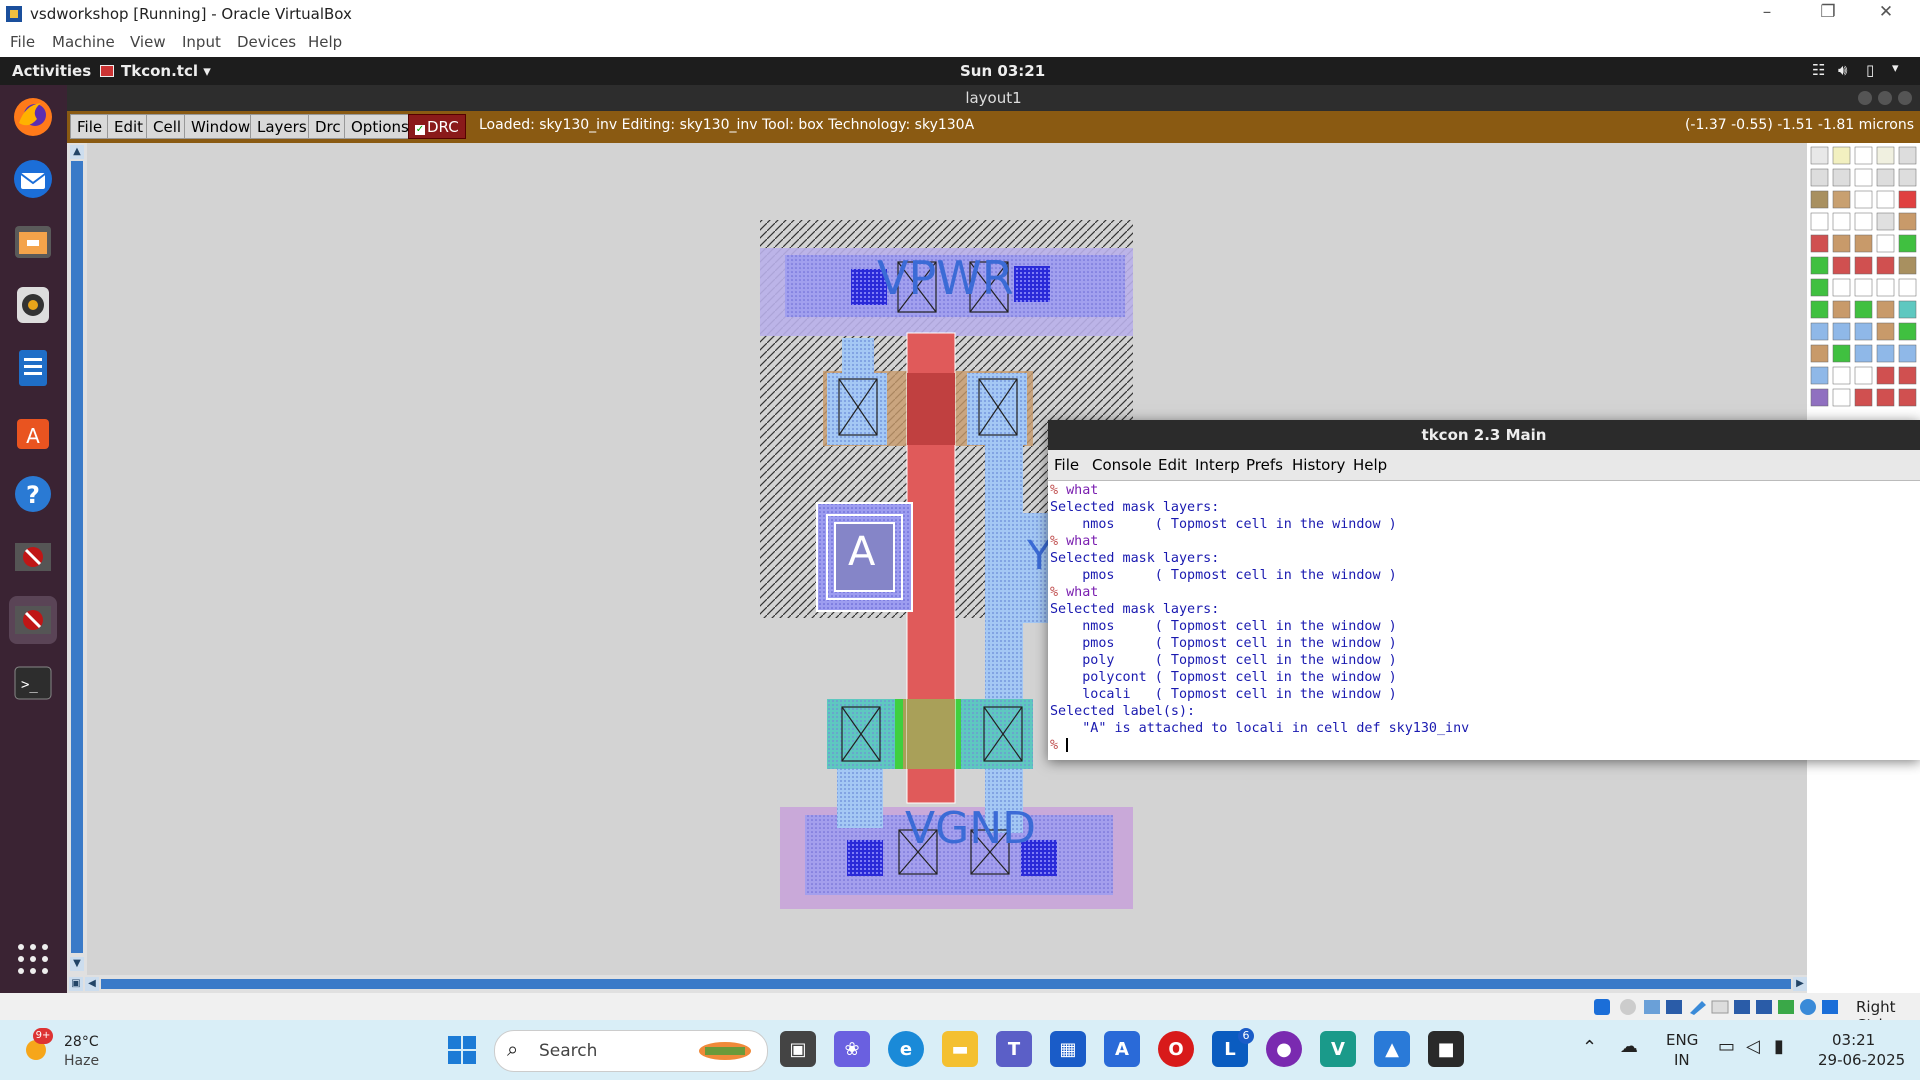 The image size is (1920, 1080). I want to click on help-icon: ?, so click(33, 494).